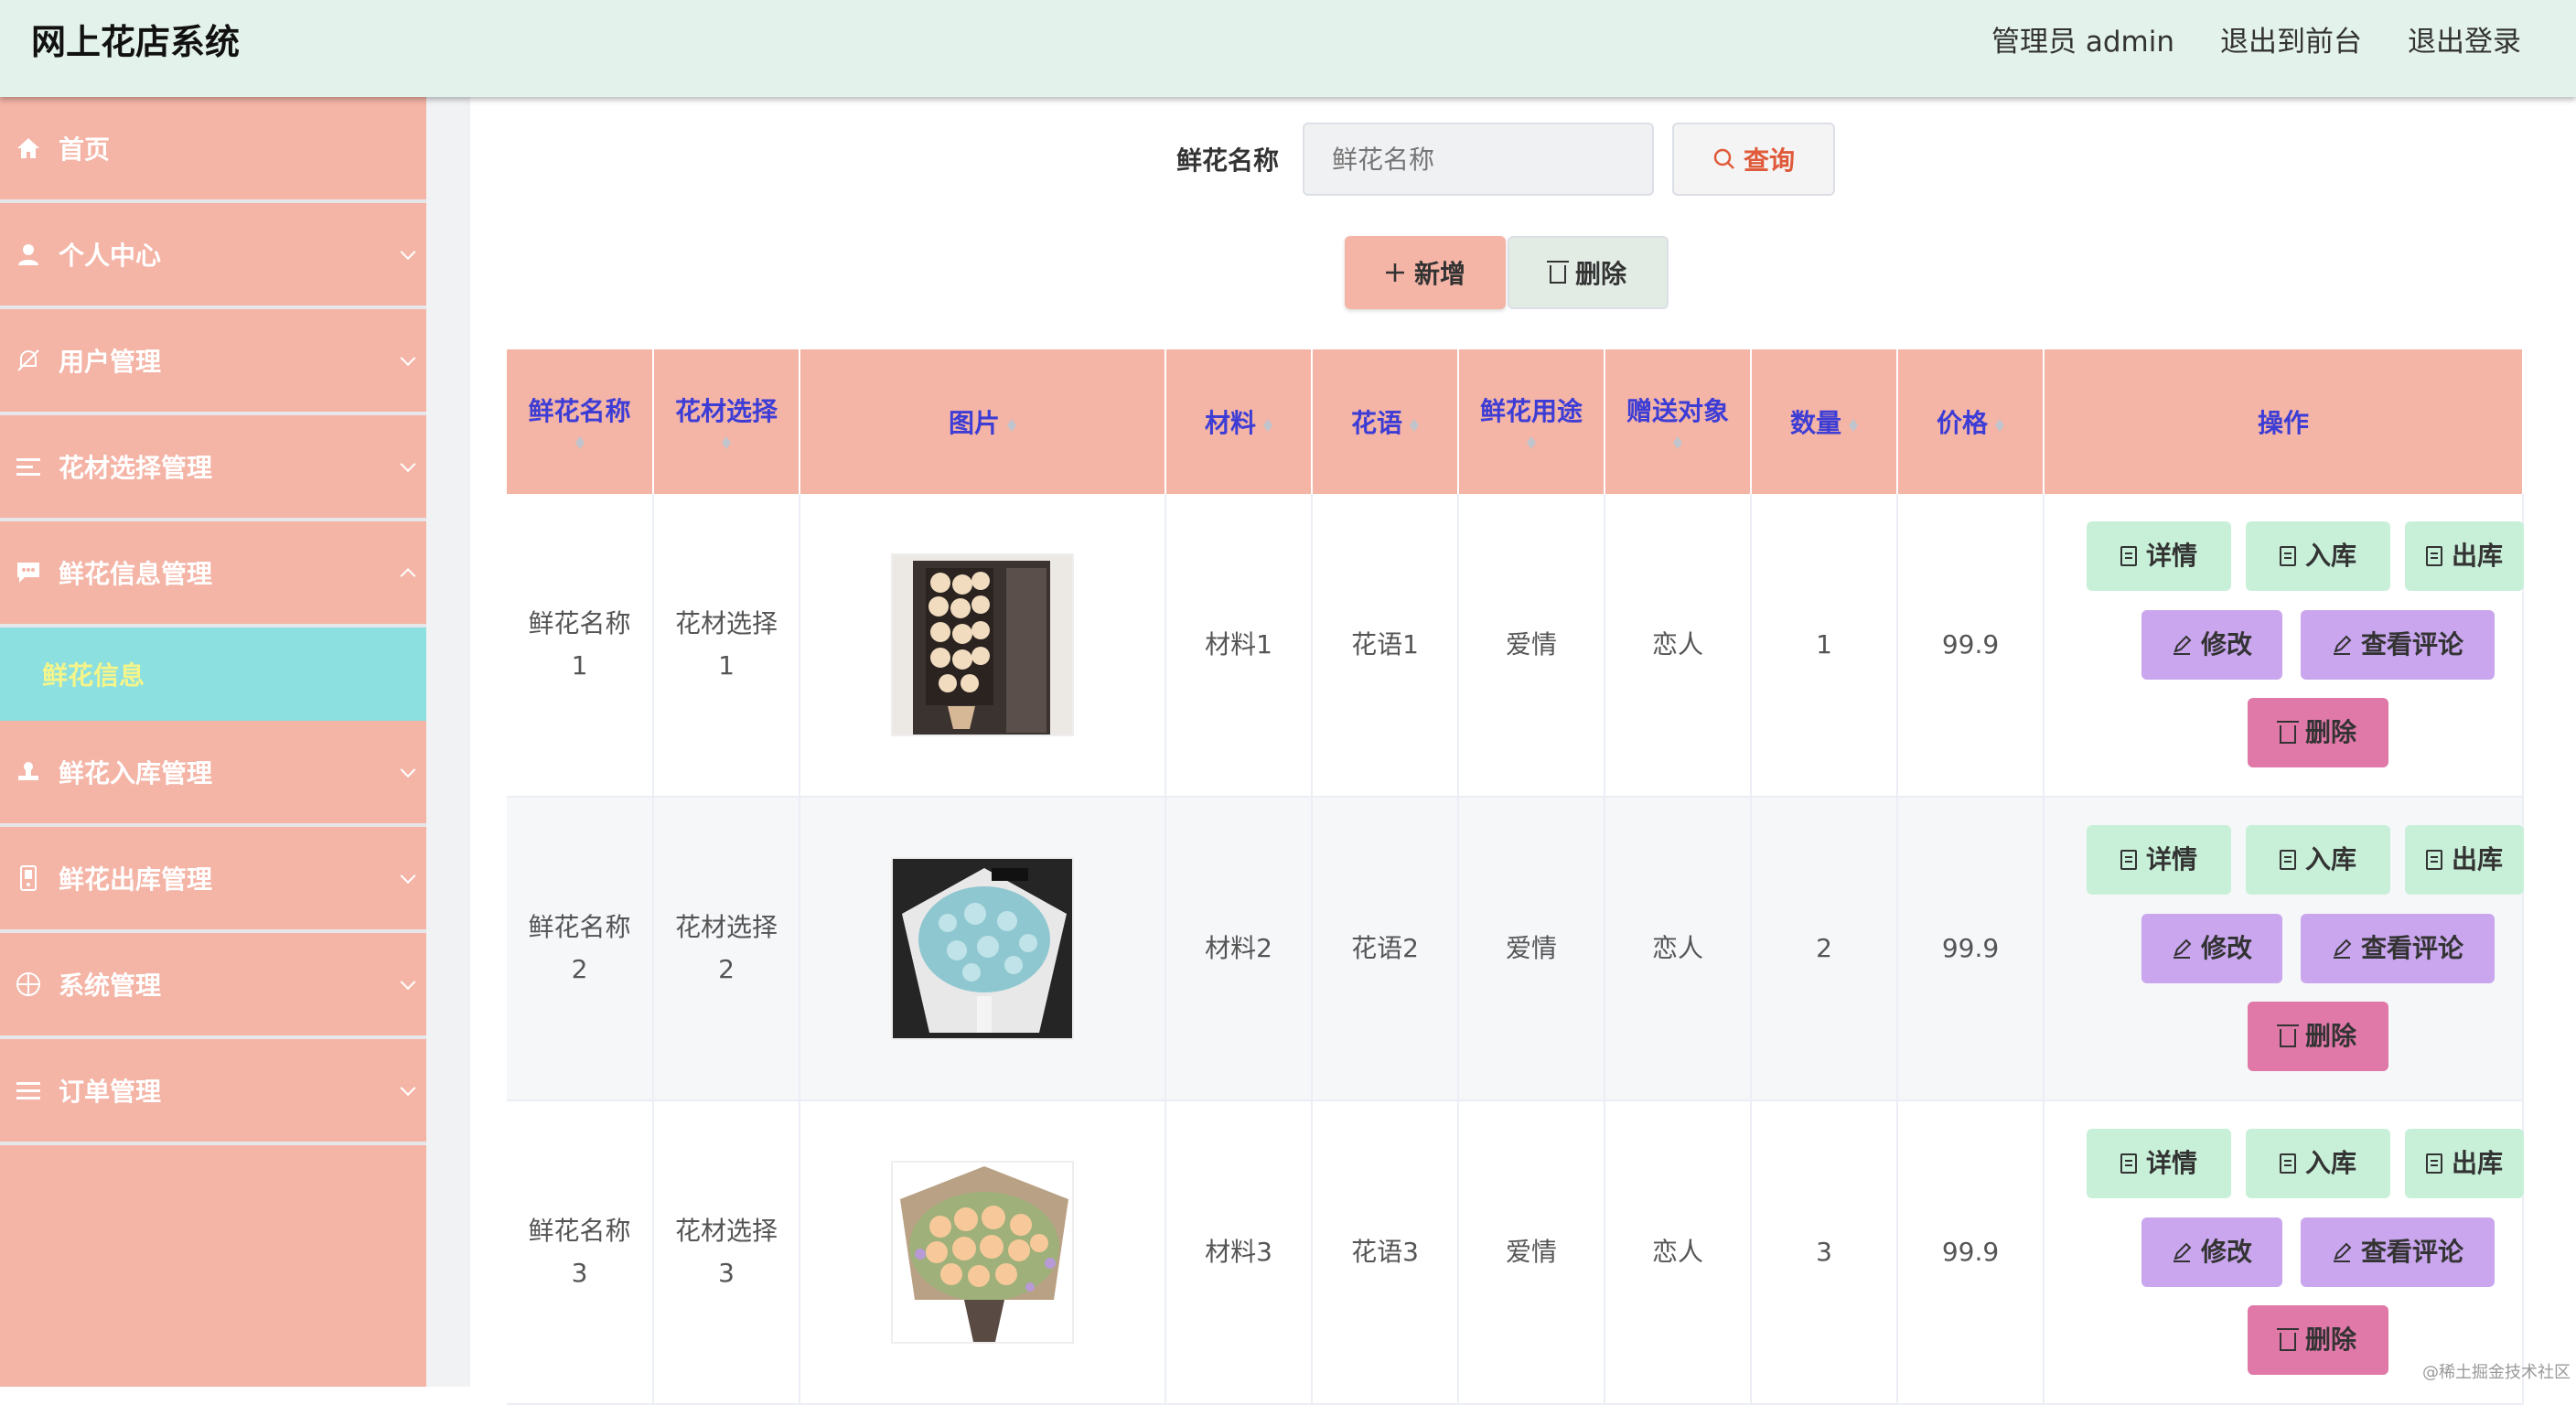  I want to click on sidebar-item-label: 鲜花入库管理, so click(136, 773).